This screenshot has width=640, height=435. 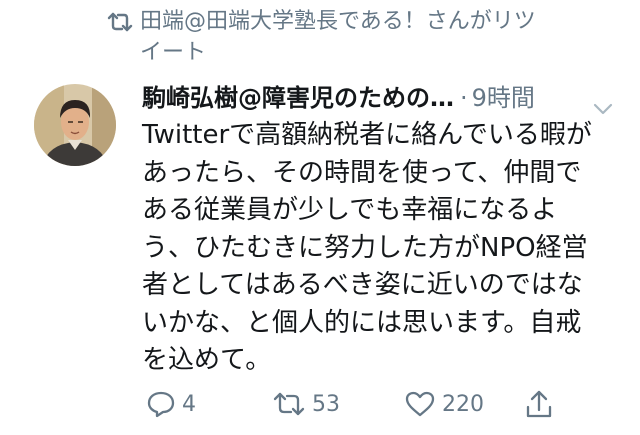 I want to click on reply-icon, so click(x=161, y=404).